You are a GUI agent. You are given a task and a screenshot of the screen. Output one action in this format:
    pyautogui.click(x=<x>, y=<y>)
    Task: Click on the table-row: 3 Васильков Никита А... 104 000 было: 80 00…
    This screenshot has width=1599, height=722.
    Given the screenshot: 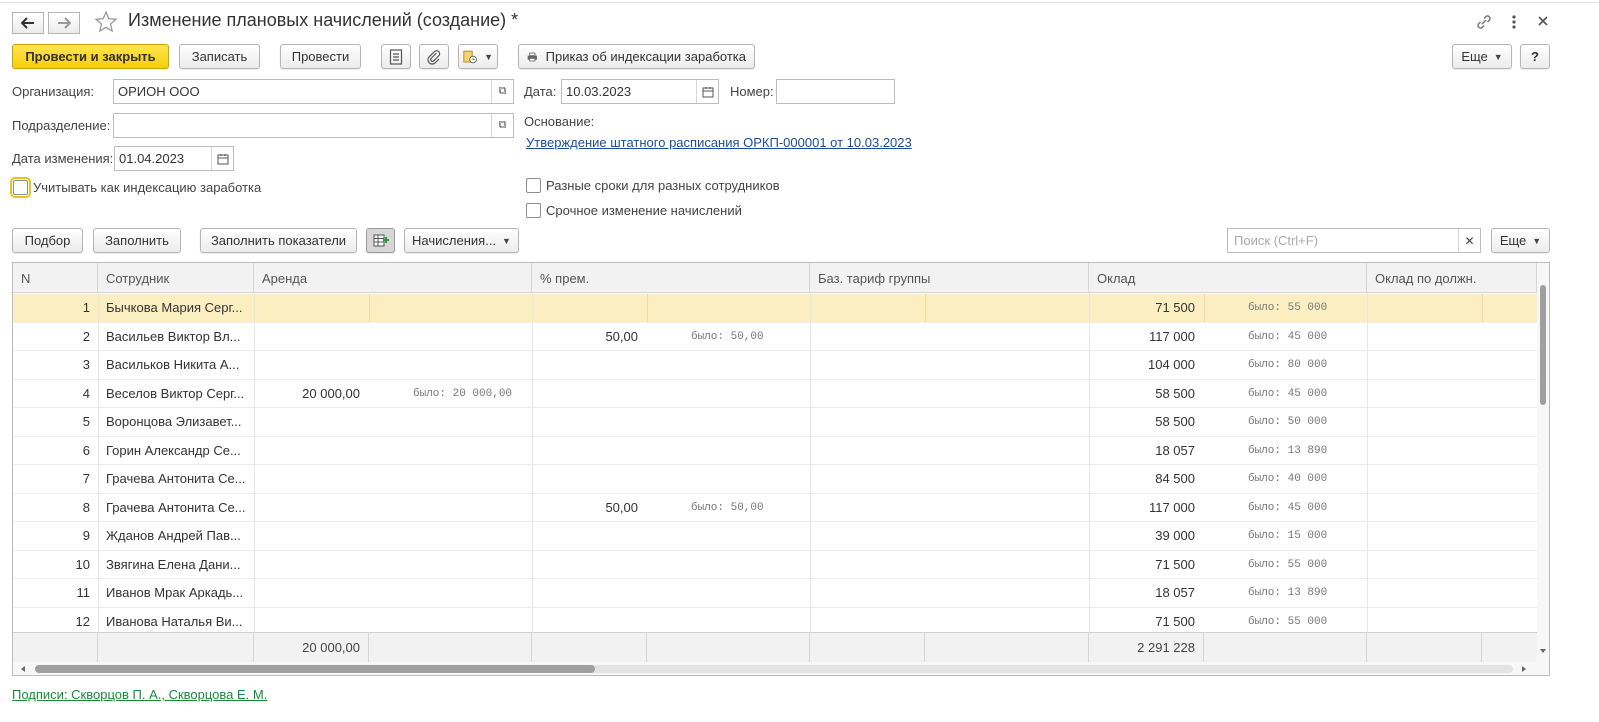 What is the action you would take?
    pyautogui.click(x=775, y=365)
    